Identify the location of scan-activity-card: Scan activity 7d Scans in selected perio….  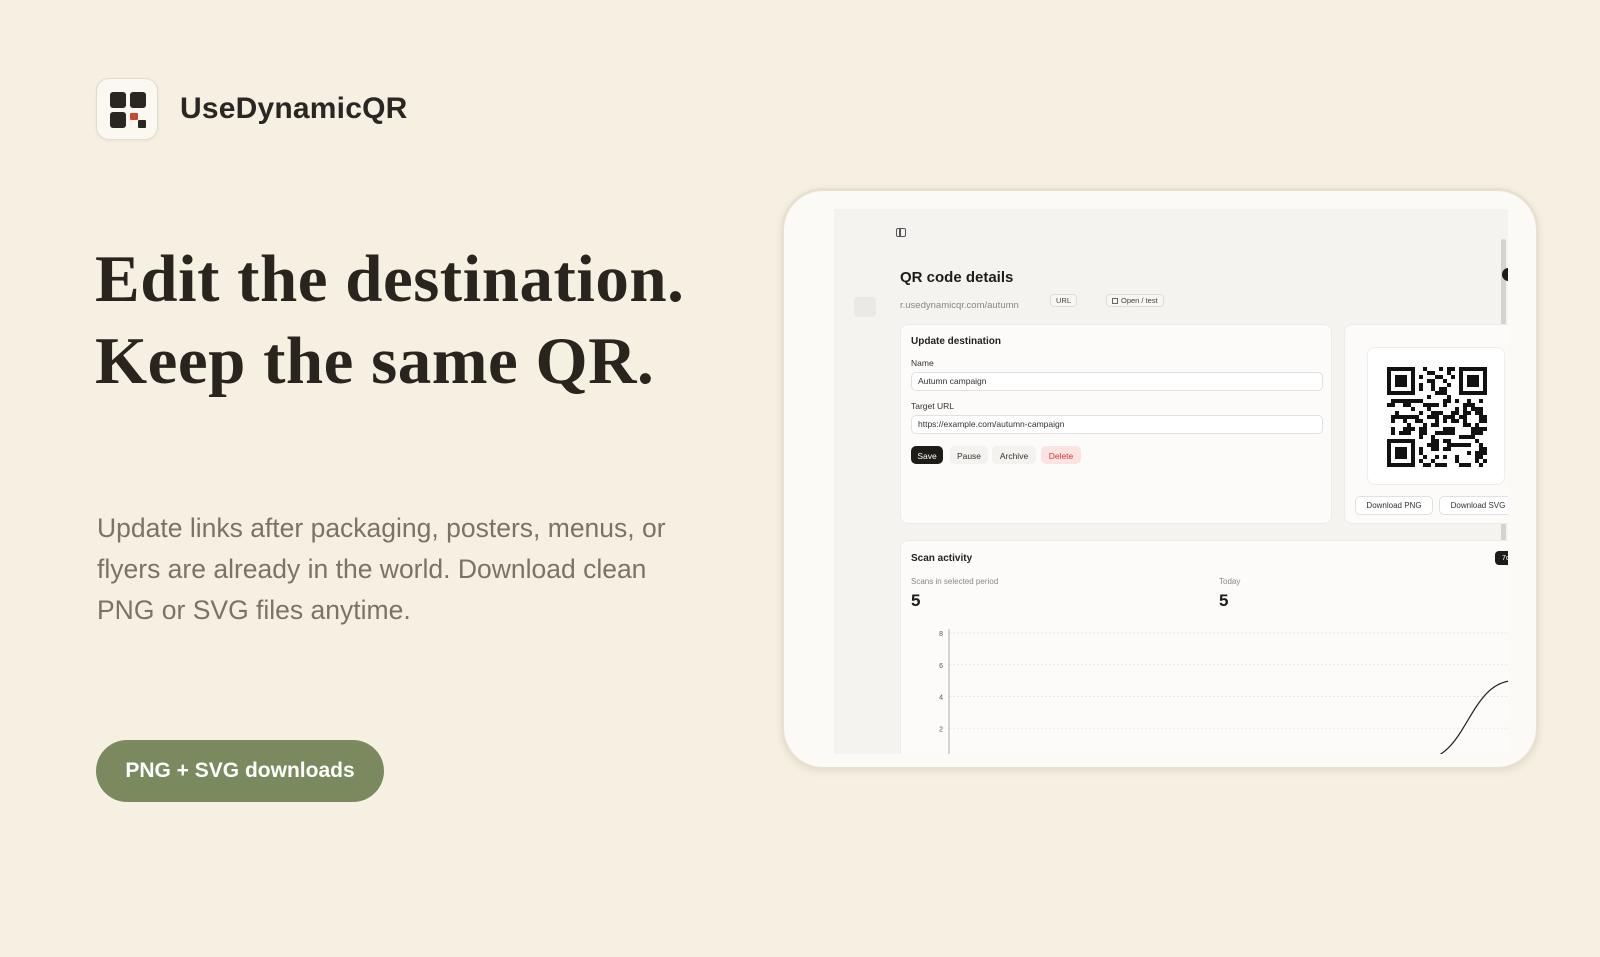
(1204, 647).